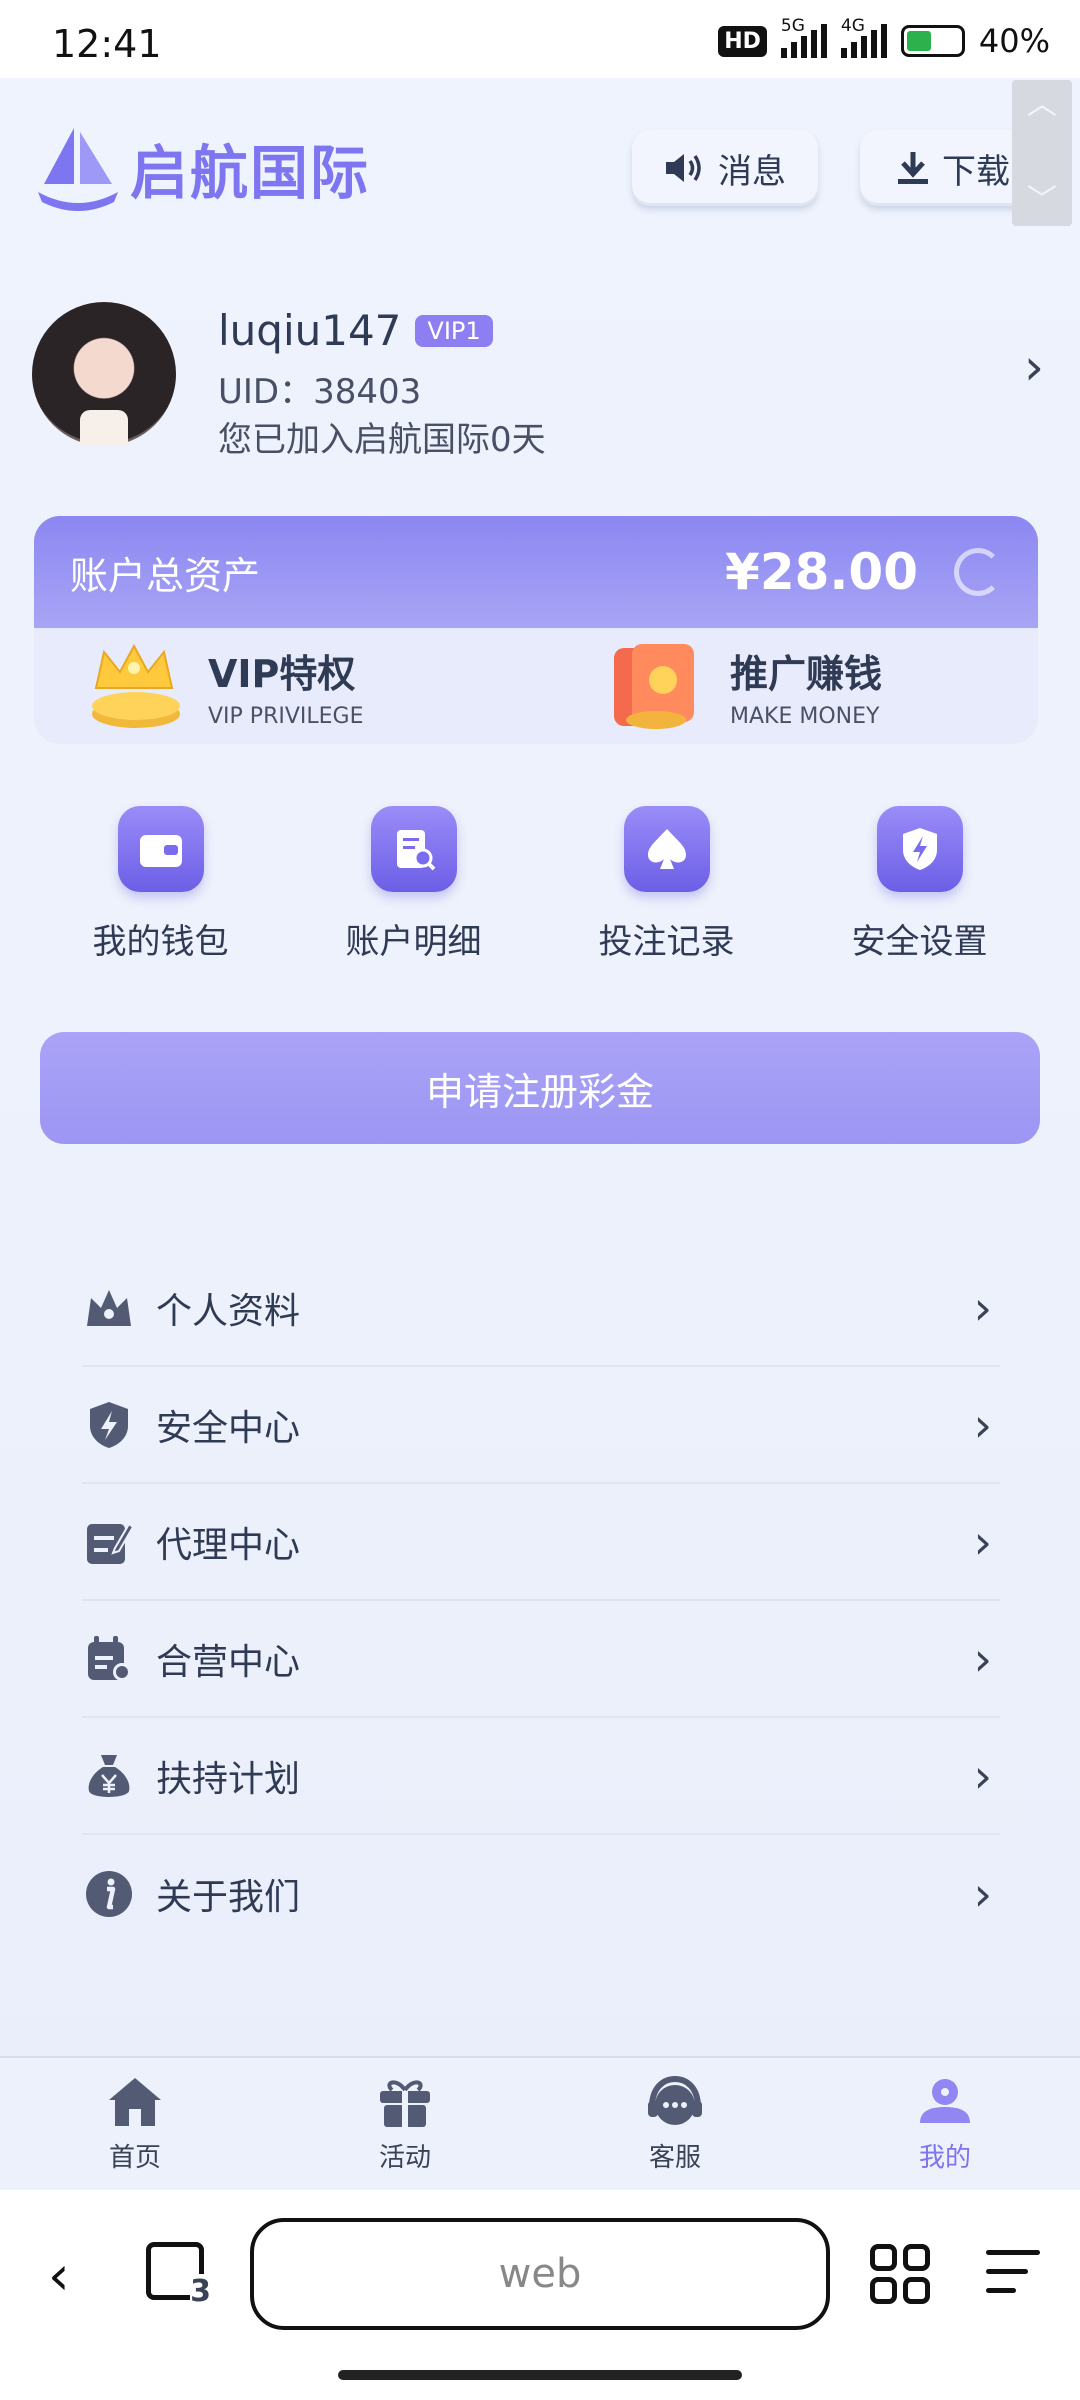 This screenshot has width=1080, height=2400. Describe the element at coordinates (250, 173) in the screenshot. I see `brand-name: 启航国际` at that location.